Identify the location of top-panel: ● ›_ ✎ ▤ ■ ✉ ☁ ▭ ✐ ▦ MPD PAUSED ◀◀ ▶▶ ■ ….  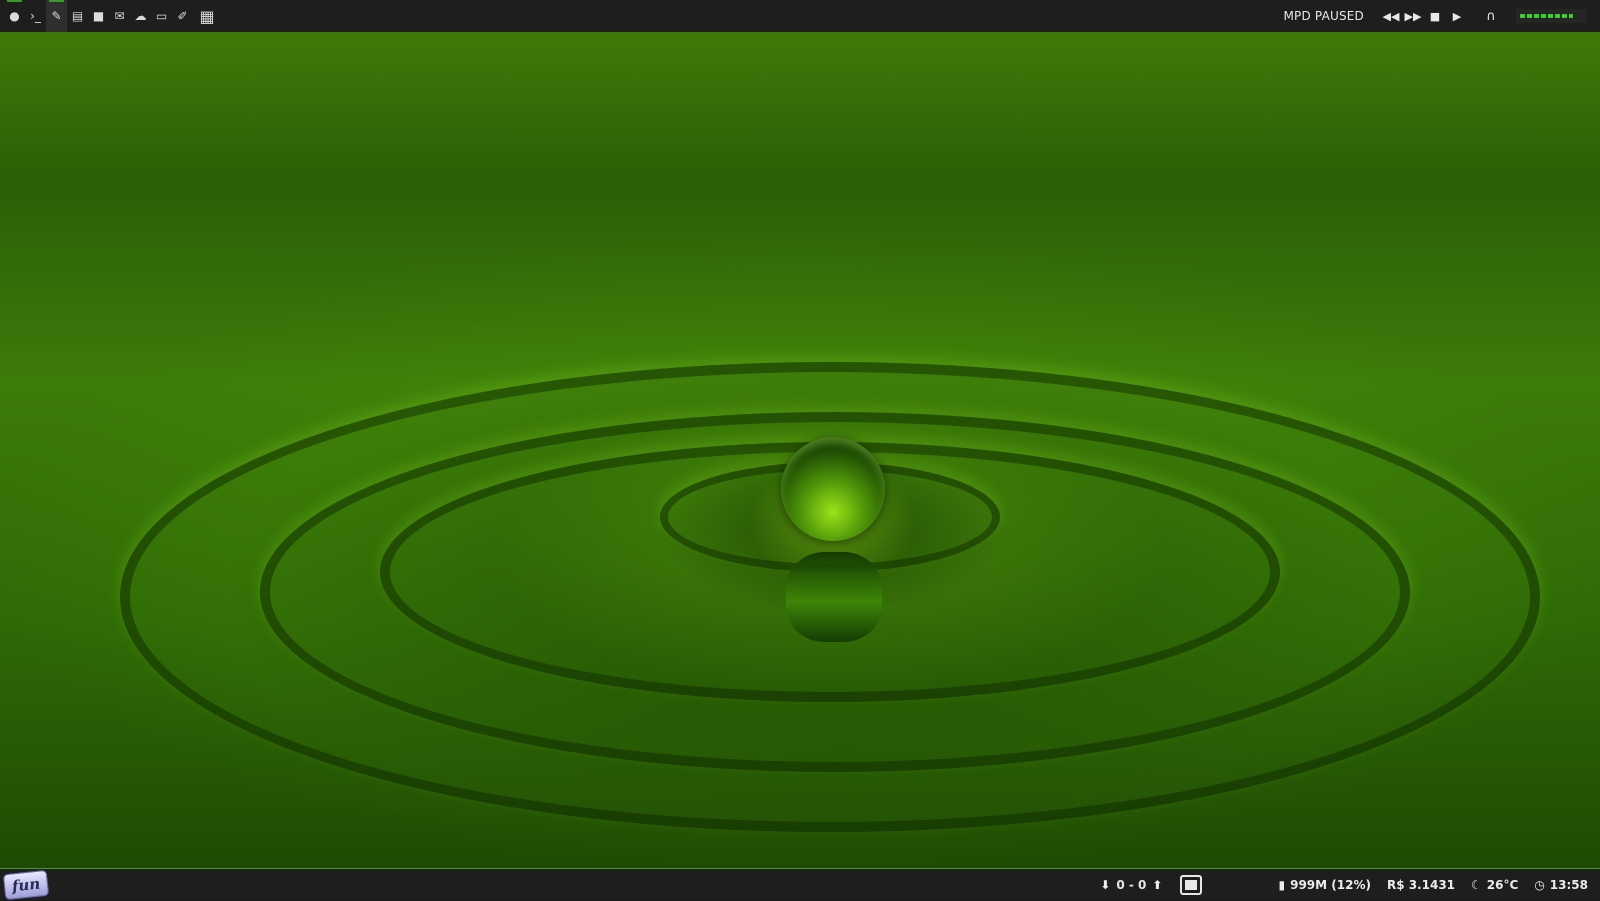
(800, 16).